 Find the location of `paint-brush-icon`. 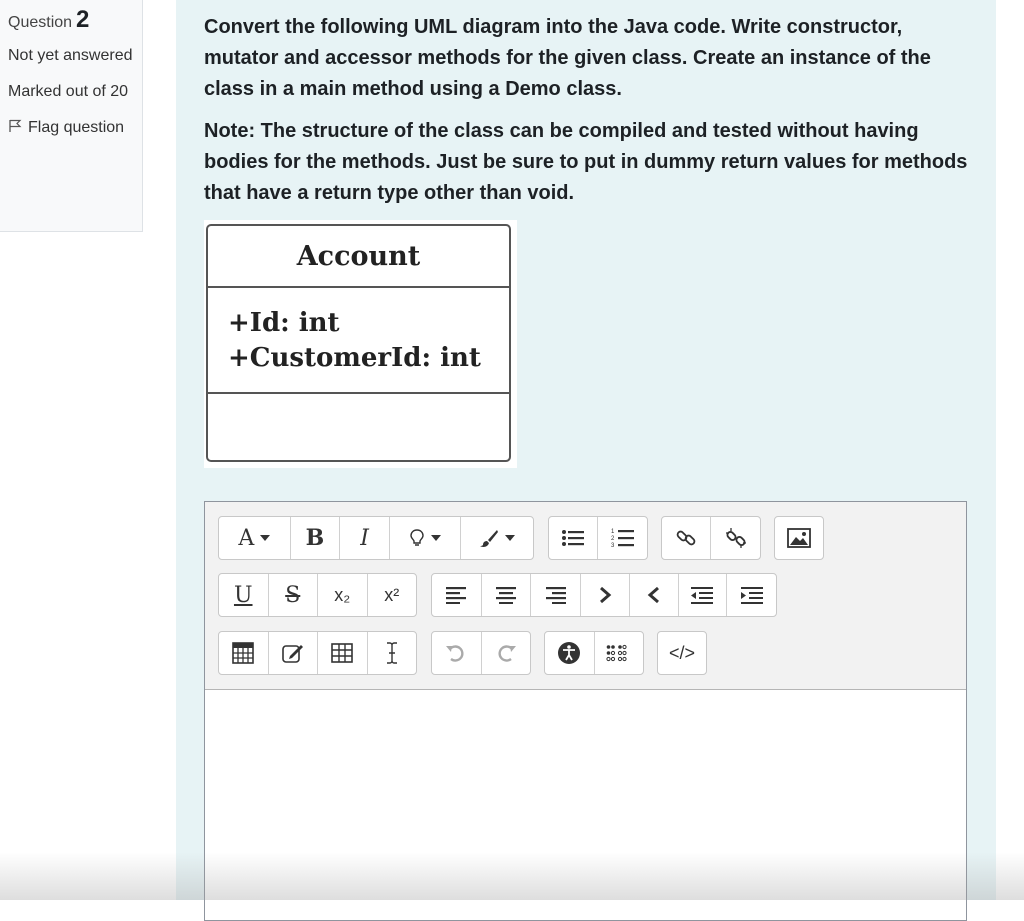

paint-brush-icon is located at coordinates (489, 538).